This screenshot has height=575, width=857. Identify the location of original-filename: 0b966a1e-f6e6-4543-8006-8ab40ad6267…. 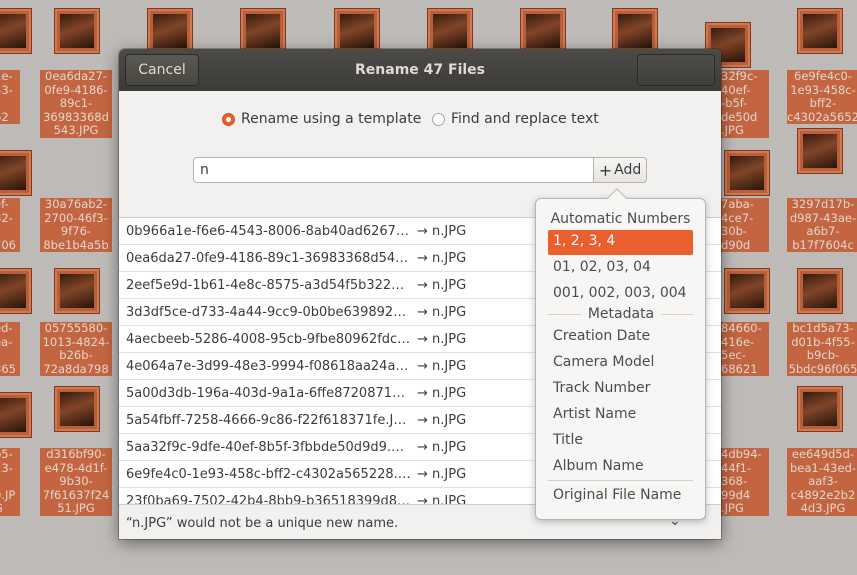
(267, 231).